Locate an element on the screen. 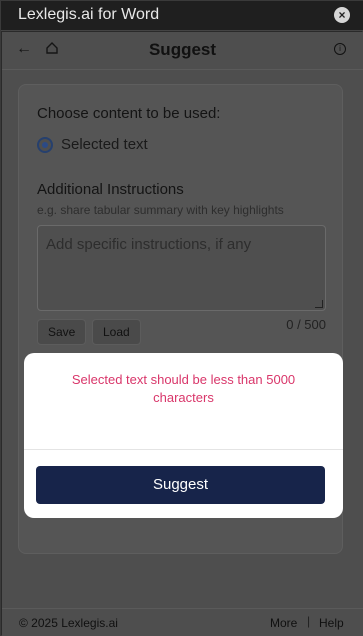 This screenshot has width=363, height=636. resize-handle-icon is located at coordinates (319, 304).